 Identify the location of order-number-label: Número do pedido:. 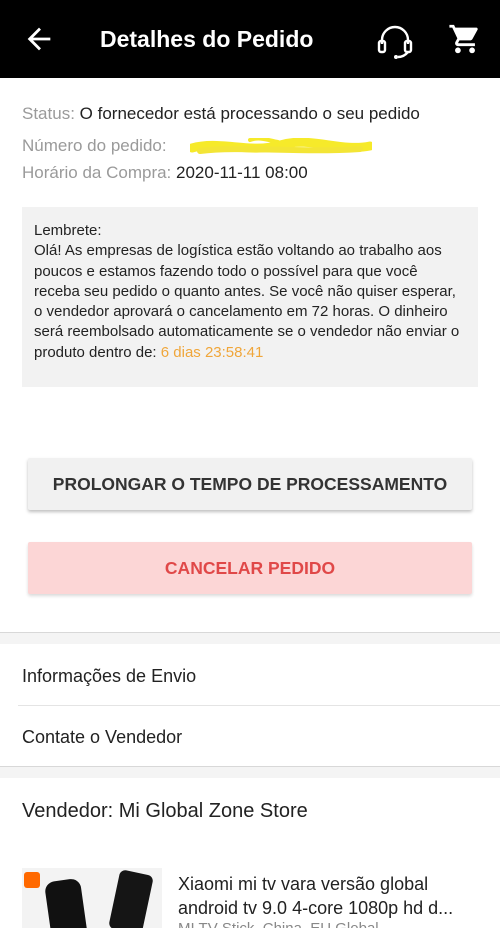
(94, 145).